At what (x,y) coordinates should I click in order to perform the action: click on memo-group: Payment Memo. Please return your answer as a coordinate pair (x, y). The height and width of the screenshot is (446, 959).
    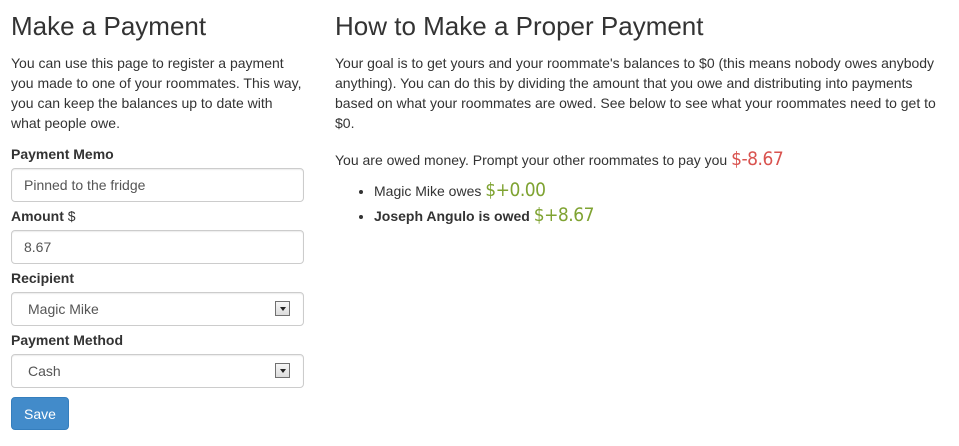
    Looking at the image, I should click on (158, 173).